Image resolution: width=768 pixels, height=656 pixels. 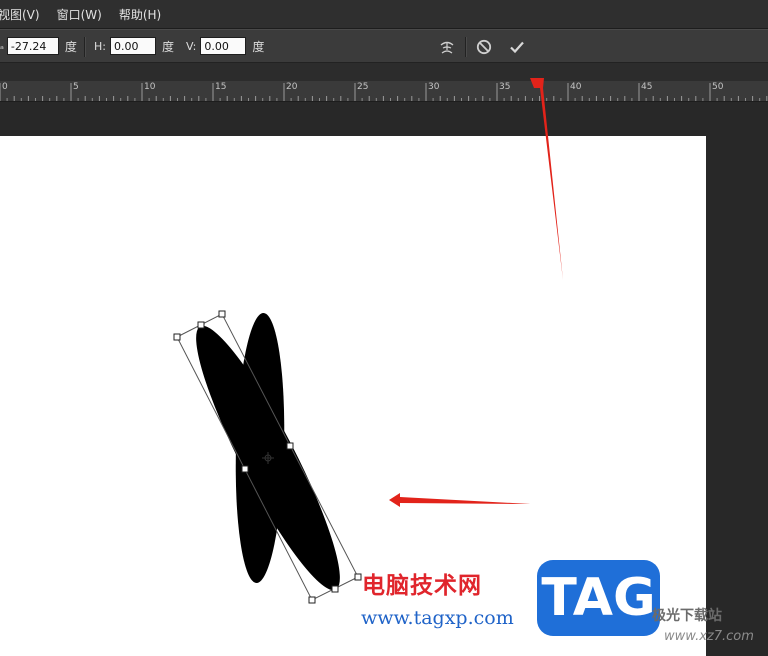 What do you see at coordinates (437, 618) in the screenshot?
I see `watermark-url: www.tagxp.com` at bounding box center [437, 618].